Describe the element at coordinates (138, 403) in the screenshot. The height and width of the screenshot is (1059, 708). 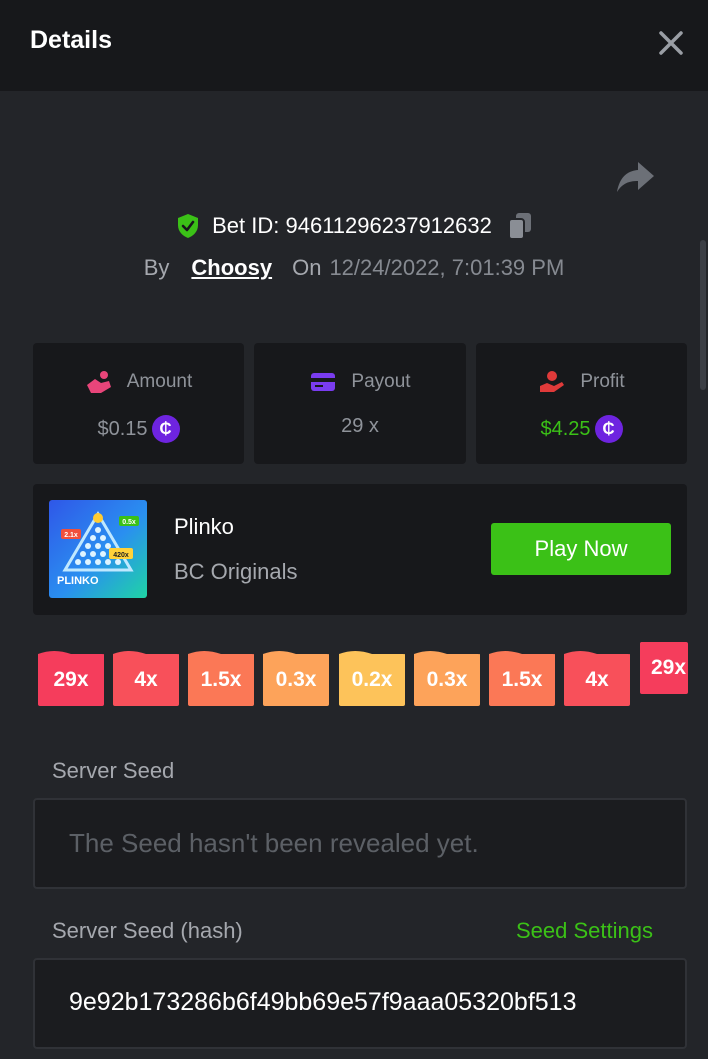
I see `amount-card: Amount $0.15 ₵` at that location.